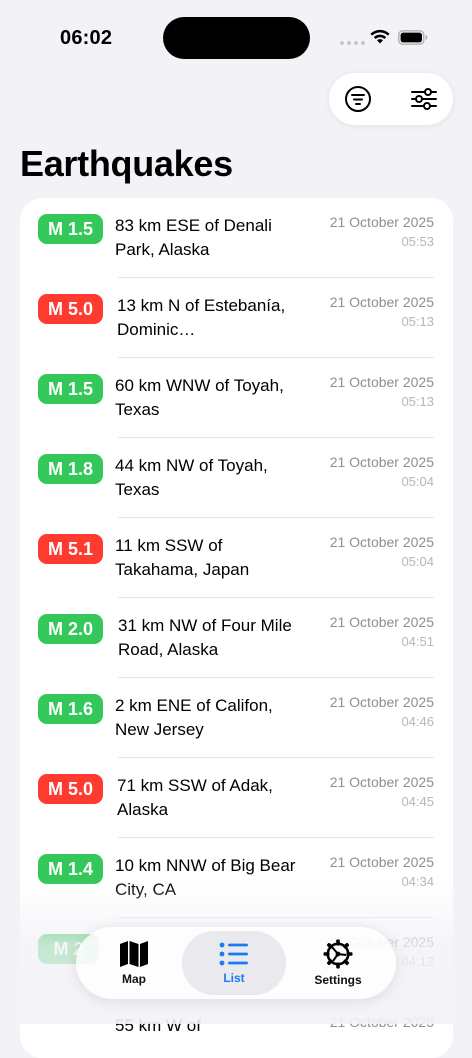  What do you see at coordinates (417, 801) in the screenshot?
I see `time-label: 04:45` at bounding box center [417, 801].